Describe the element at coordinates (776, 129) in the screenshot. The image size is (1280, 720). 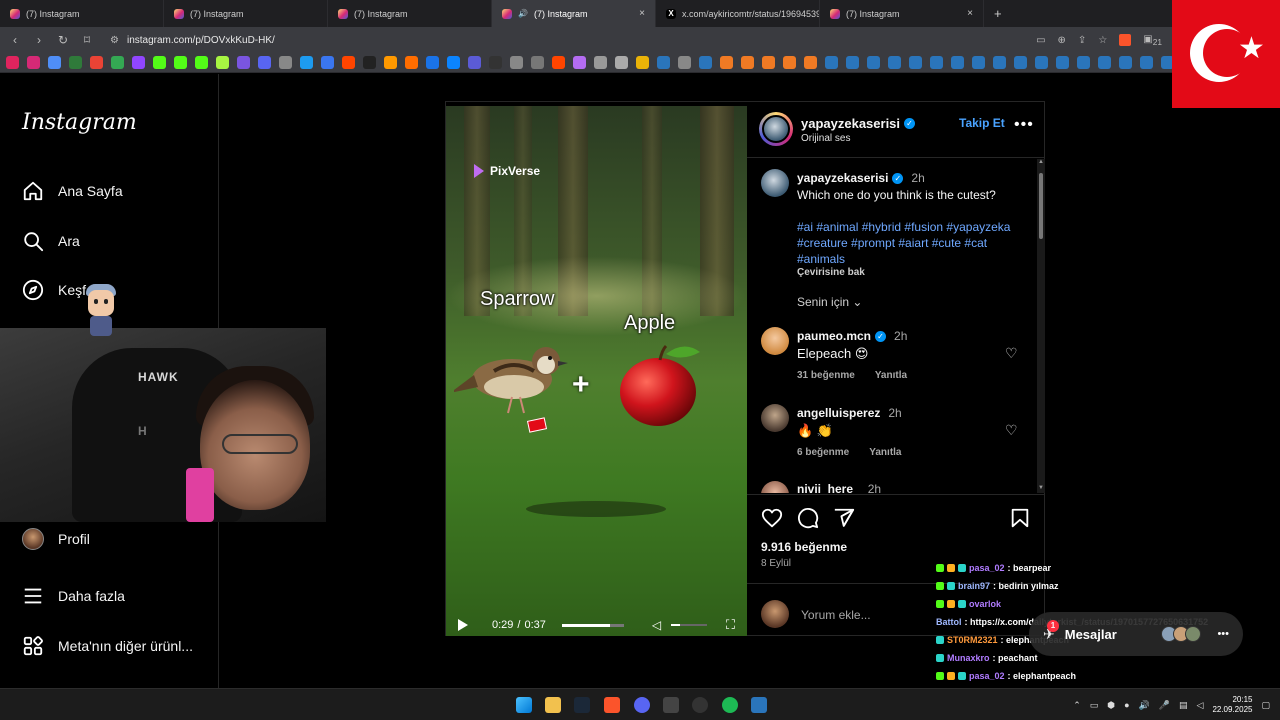
I see `author-avatar` at that location.